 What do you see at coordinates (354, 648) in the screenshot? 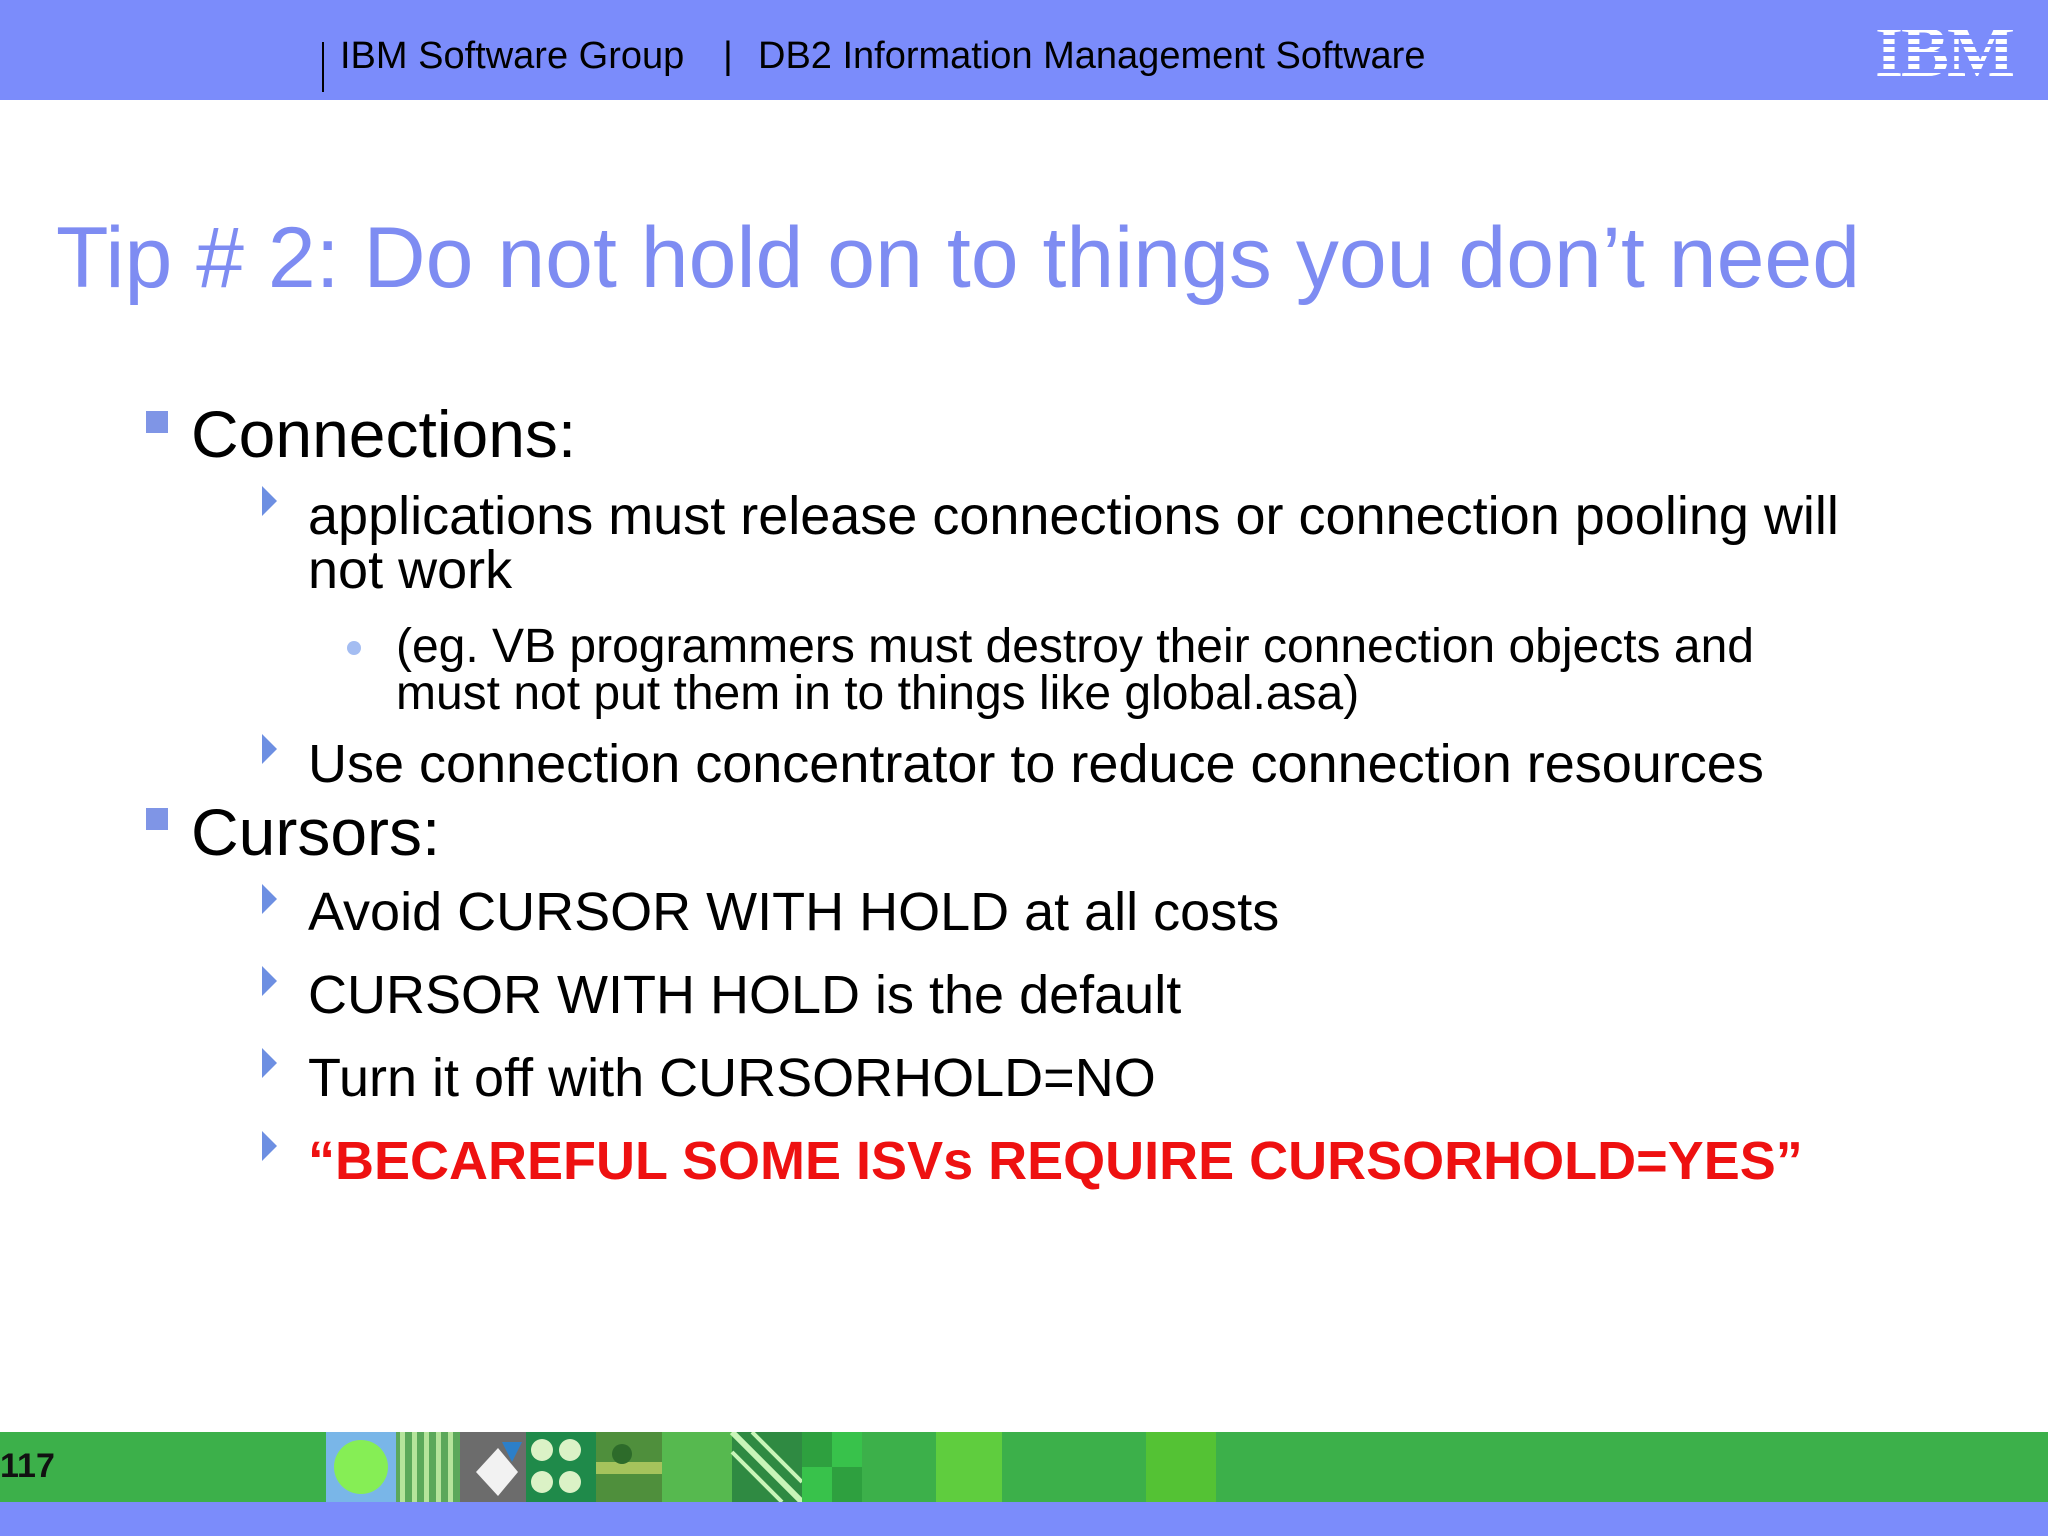
I see `dot-bullet-icon` at bounding box center [354, 648].